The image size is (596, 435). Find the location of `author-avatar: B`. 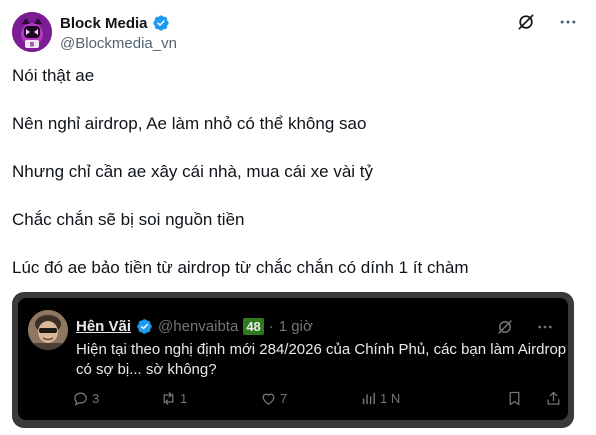

author-avatar: B is located at coordinates (32, 32).